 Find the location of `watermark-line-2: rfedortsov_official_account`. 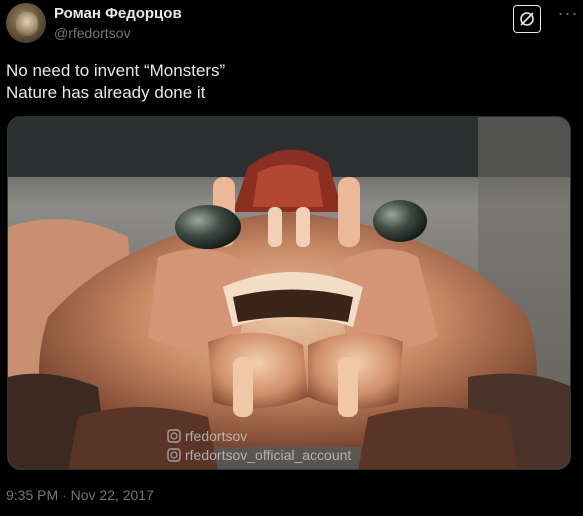

watermark-line-2: rfedortsov_official_account is located at coordinates (268, 455).